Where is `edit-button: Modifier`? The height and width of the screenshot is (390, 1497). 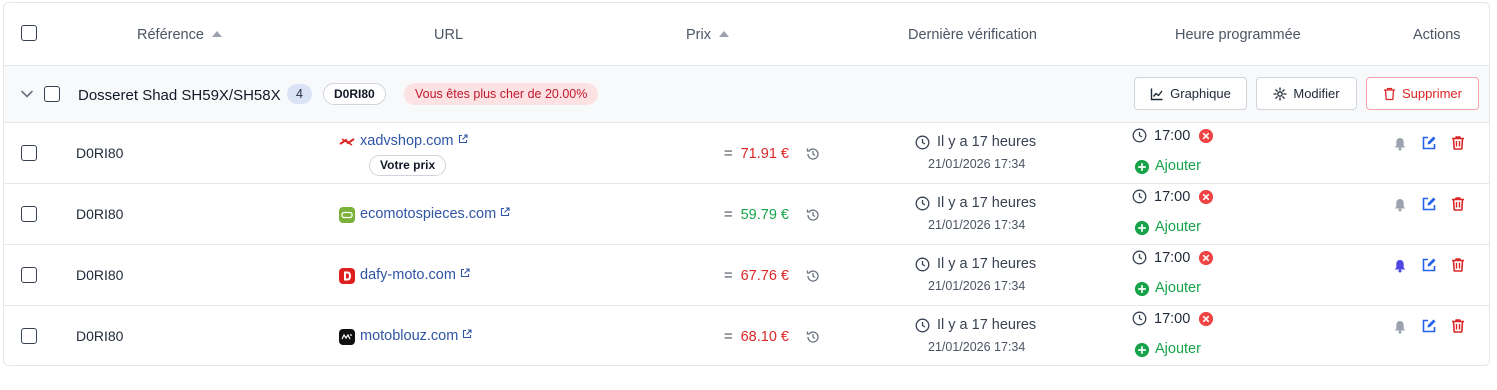
edit-button: Modifier is located at coordinates (1306, 93).